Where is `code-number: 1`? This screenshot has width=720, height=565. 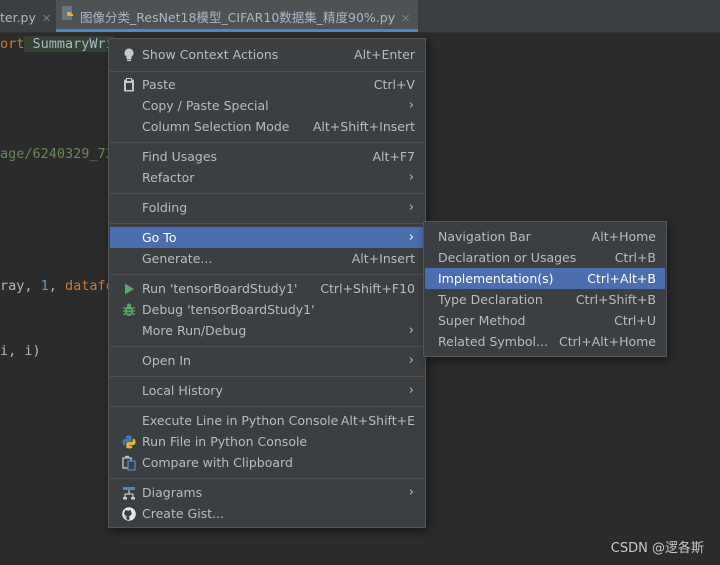 code-number: 1 is located at coordinates (44, 286).